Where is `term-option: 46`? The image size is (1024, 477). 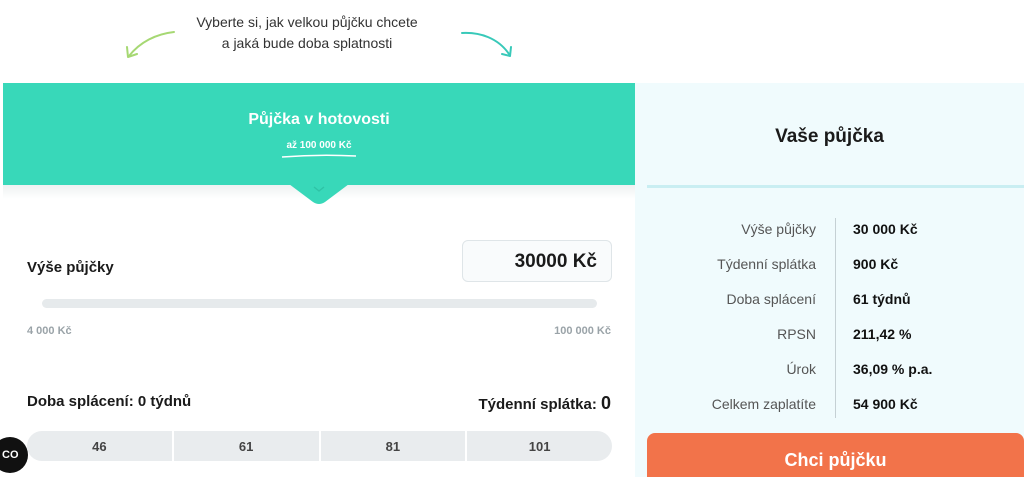 term-option: 46 is located at coordinates (99, 446).